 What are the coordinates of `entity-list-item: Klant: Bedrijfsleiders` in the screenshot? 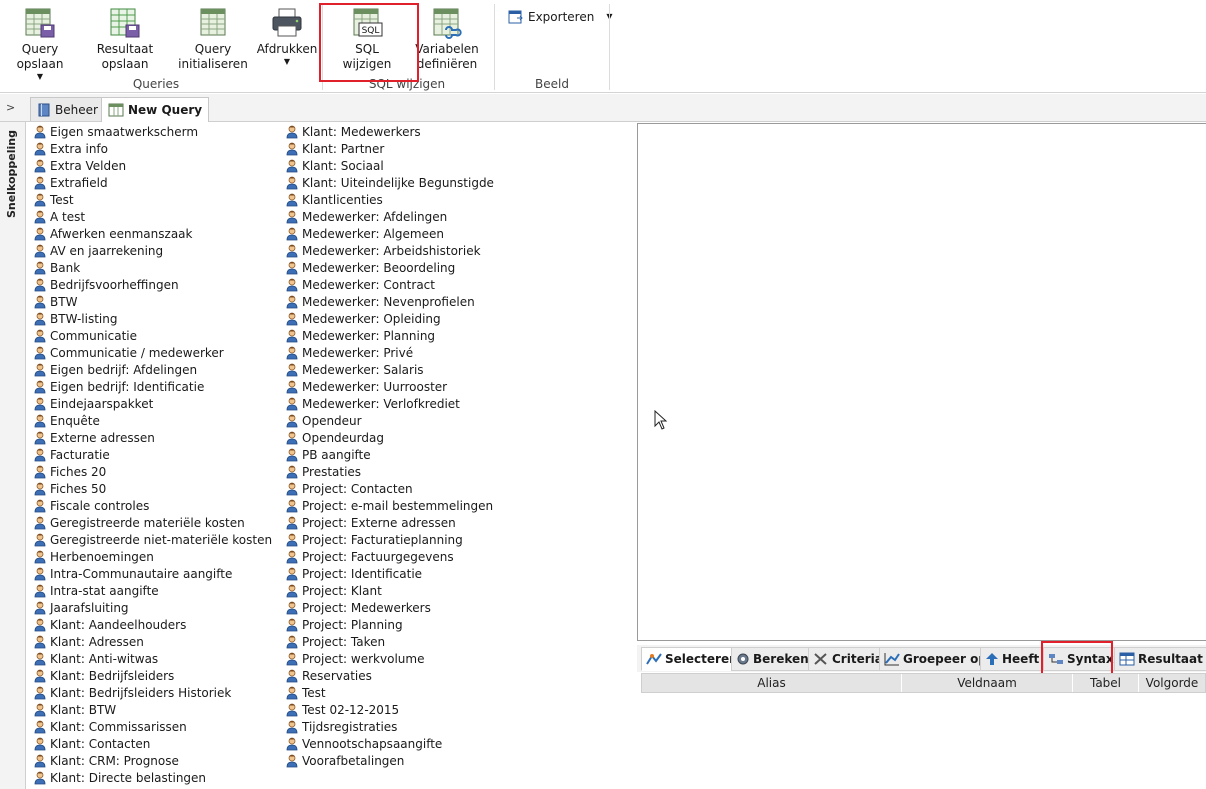 It's located at (153, 675).